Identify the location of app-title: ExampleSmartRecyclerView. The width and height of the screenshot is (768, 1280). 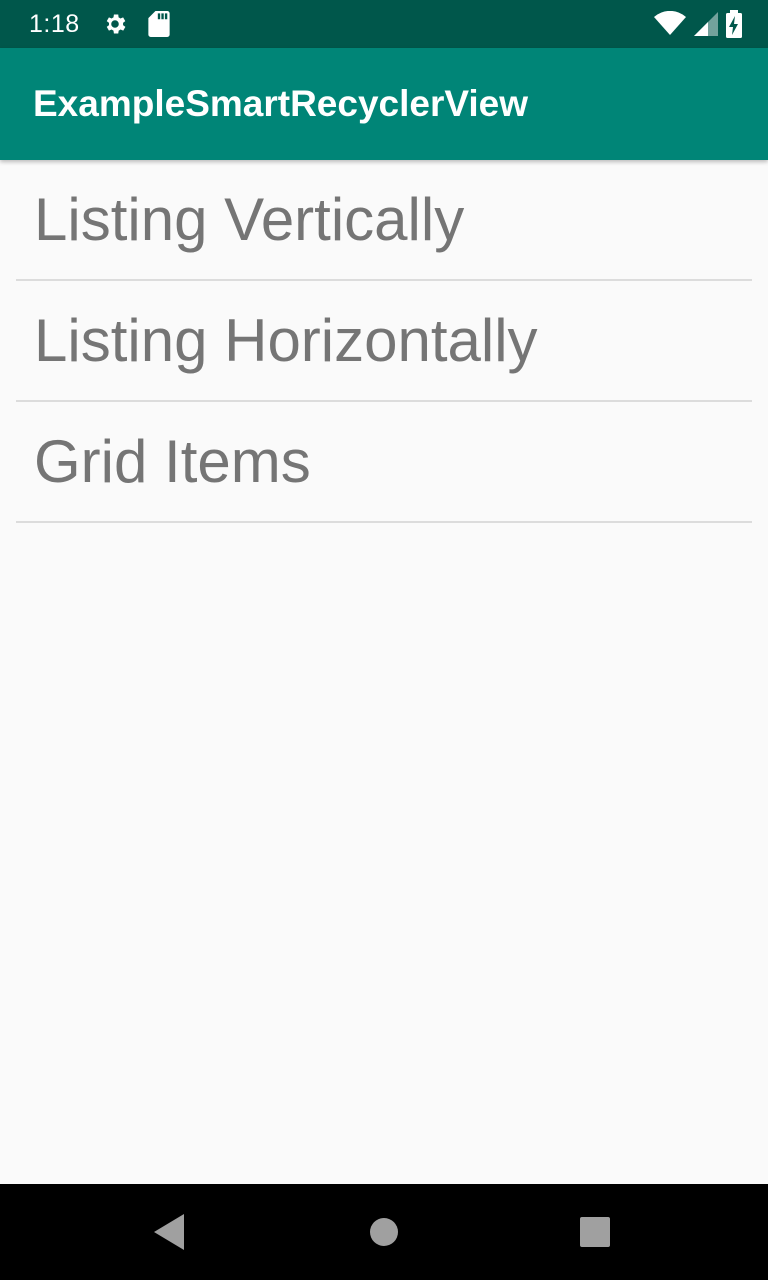
(281, 103).